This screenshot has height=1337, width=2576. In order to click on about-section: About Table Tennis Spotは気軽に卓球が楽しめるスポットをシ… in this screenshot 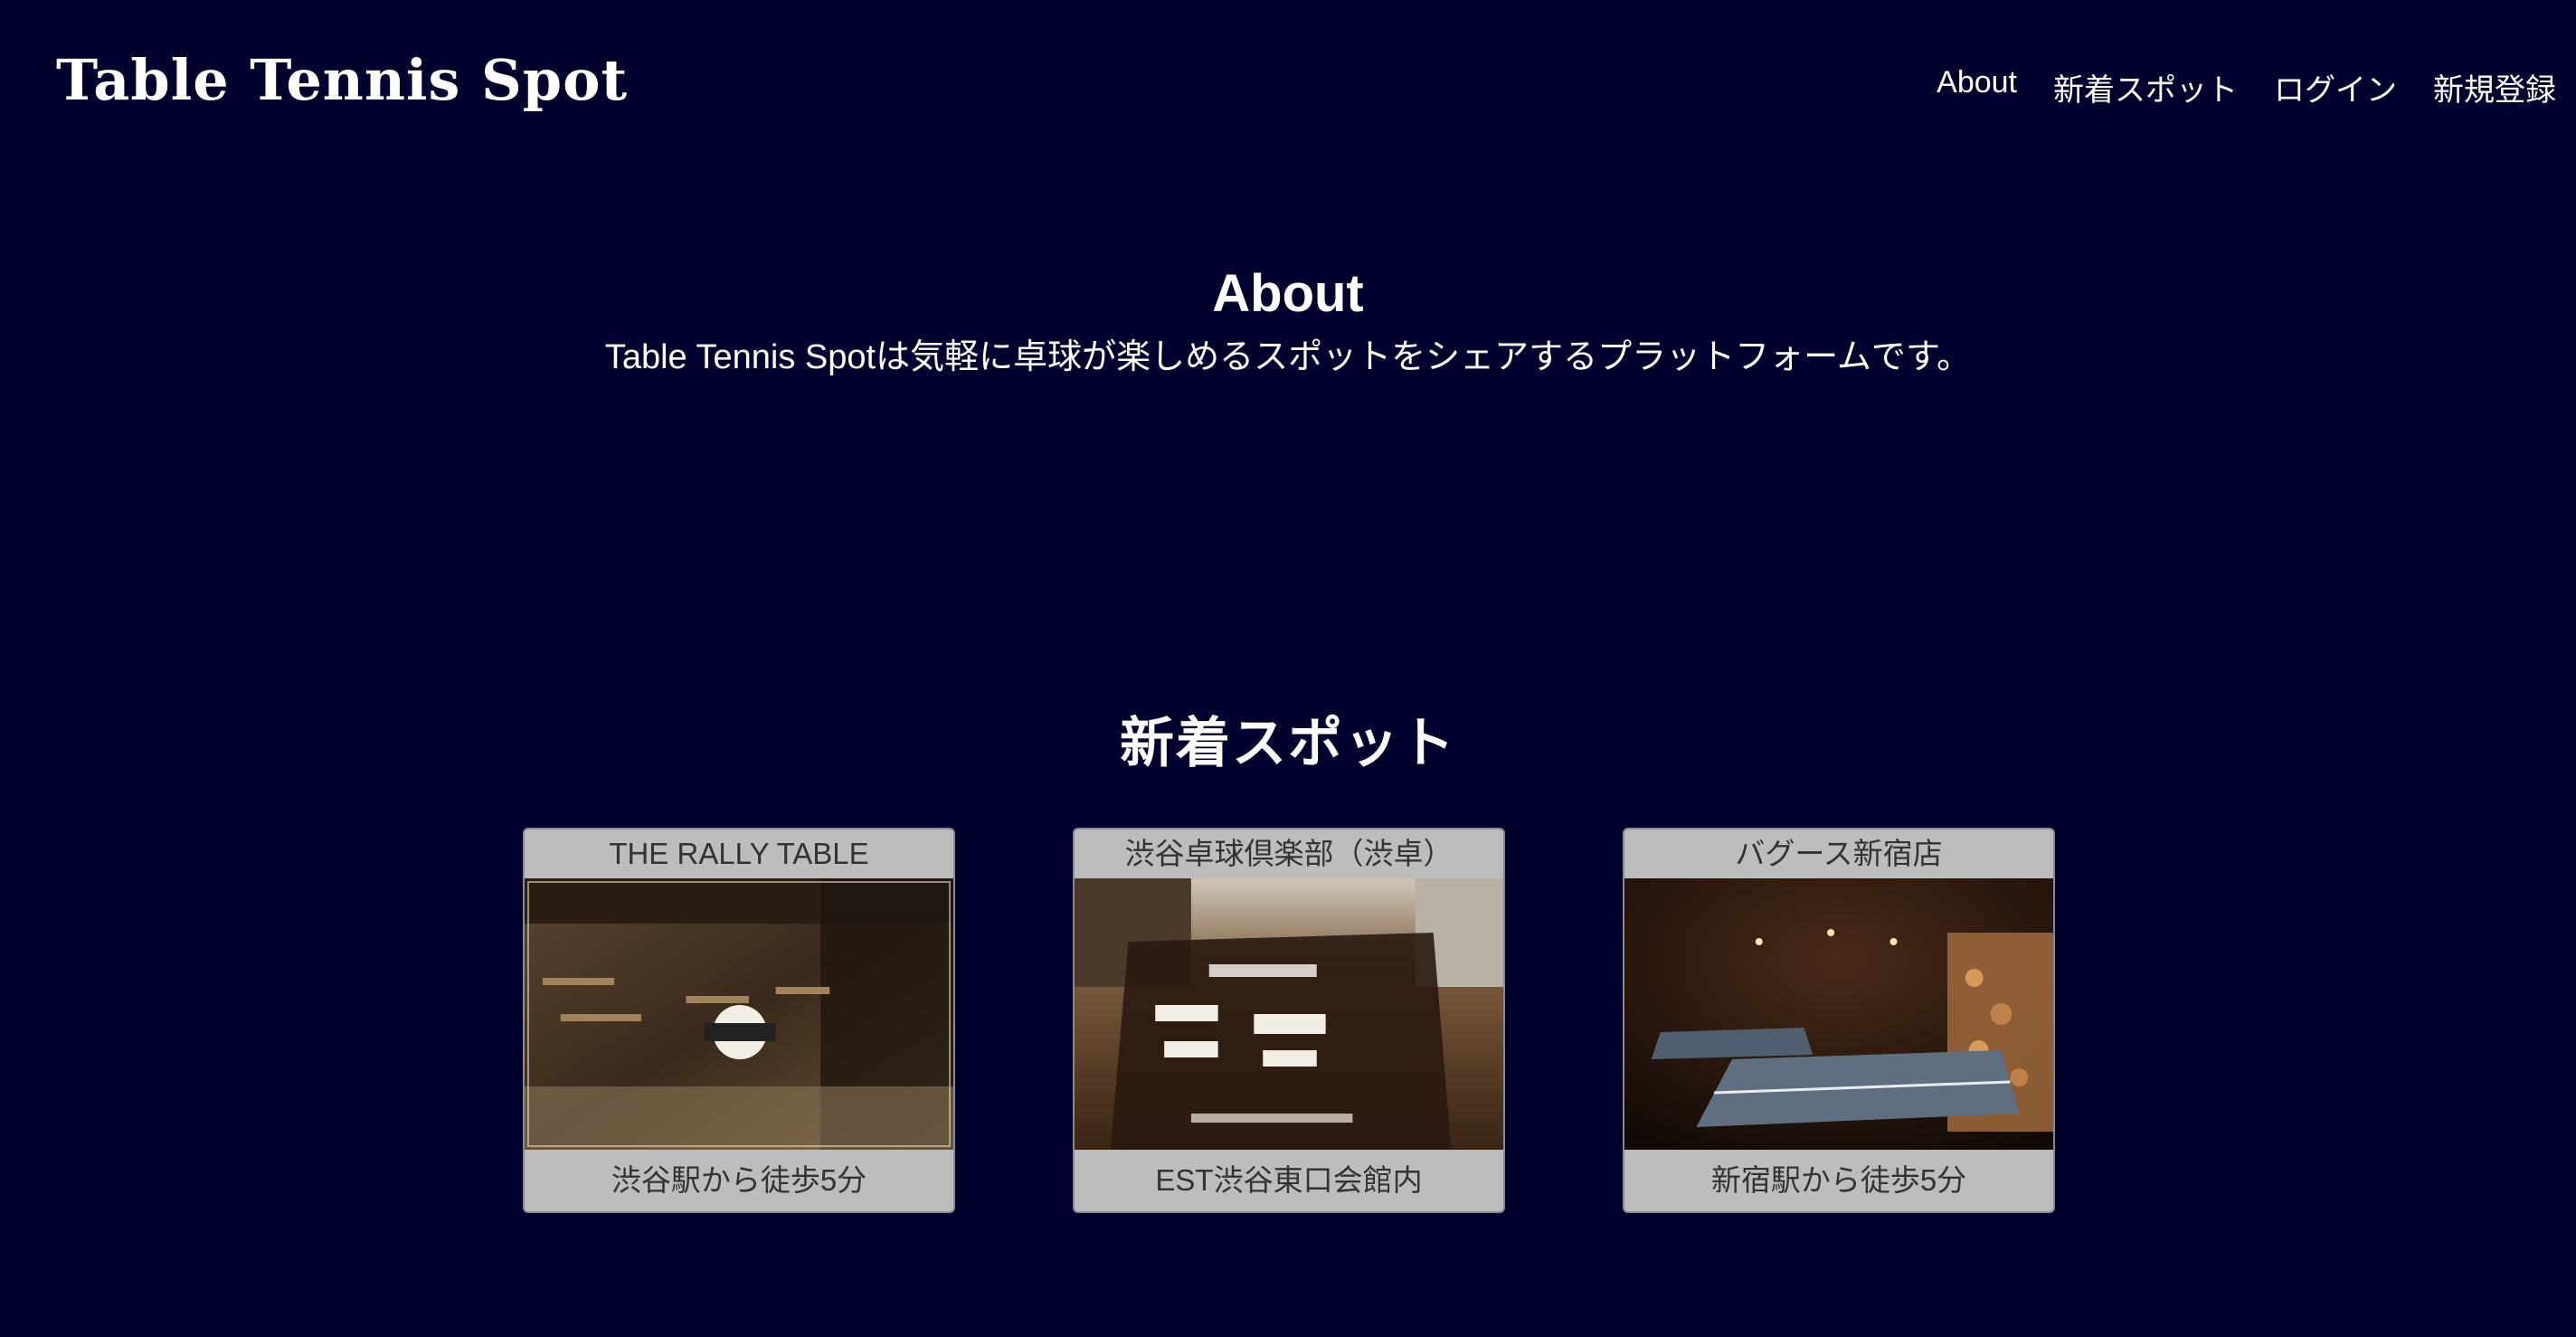, I will do `click(1288, 321)`.